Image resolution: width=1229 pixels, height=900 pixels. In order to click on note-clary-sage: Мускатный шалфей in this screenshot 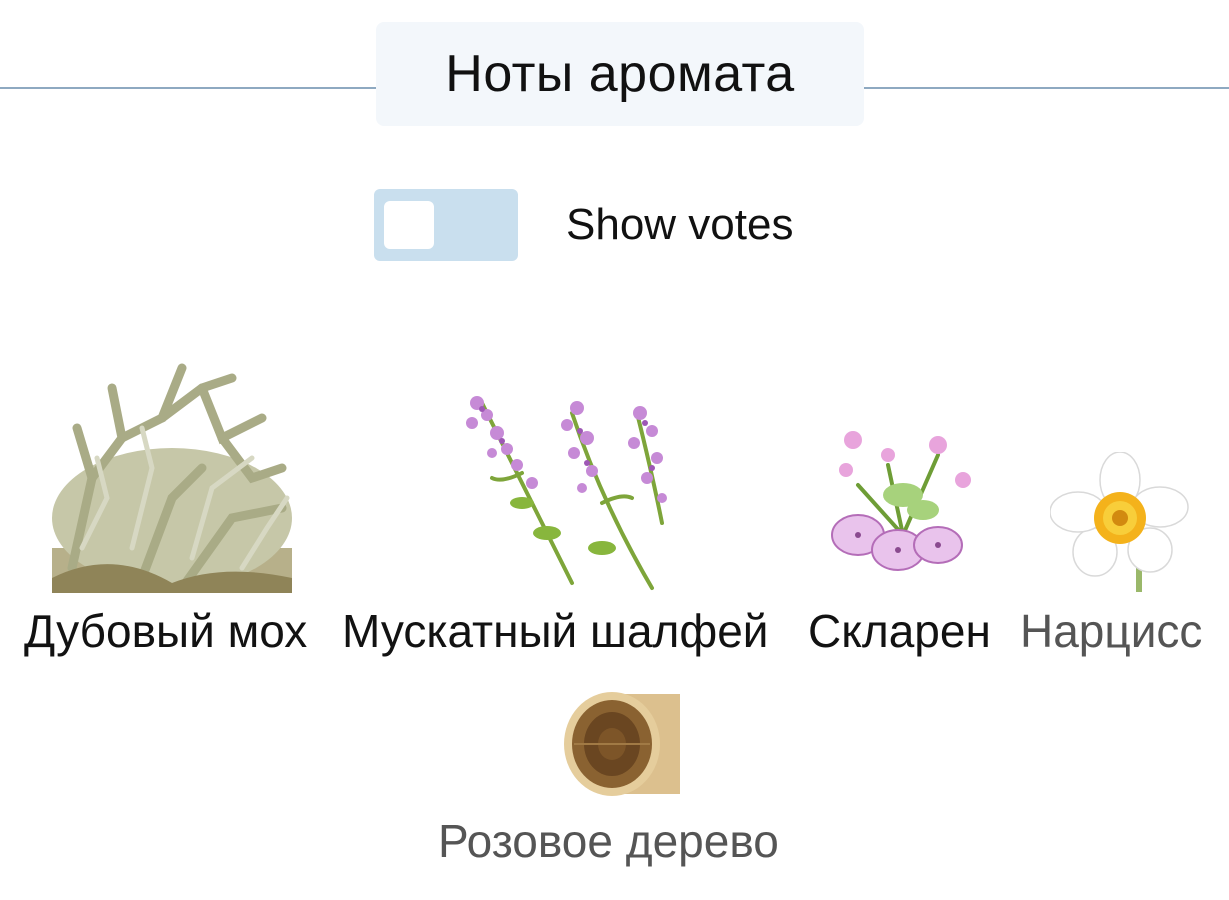, I will do `click(570, 500)`.